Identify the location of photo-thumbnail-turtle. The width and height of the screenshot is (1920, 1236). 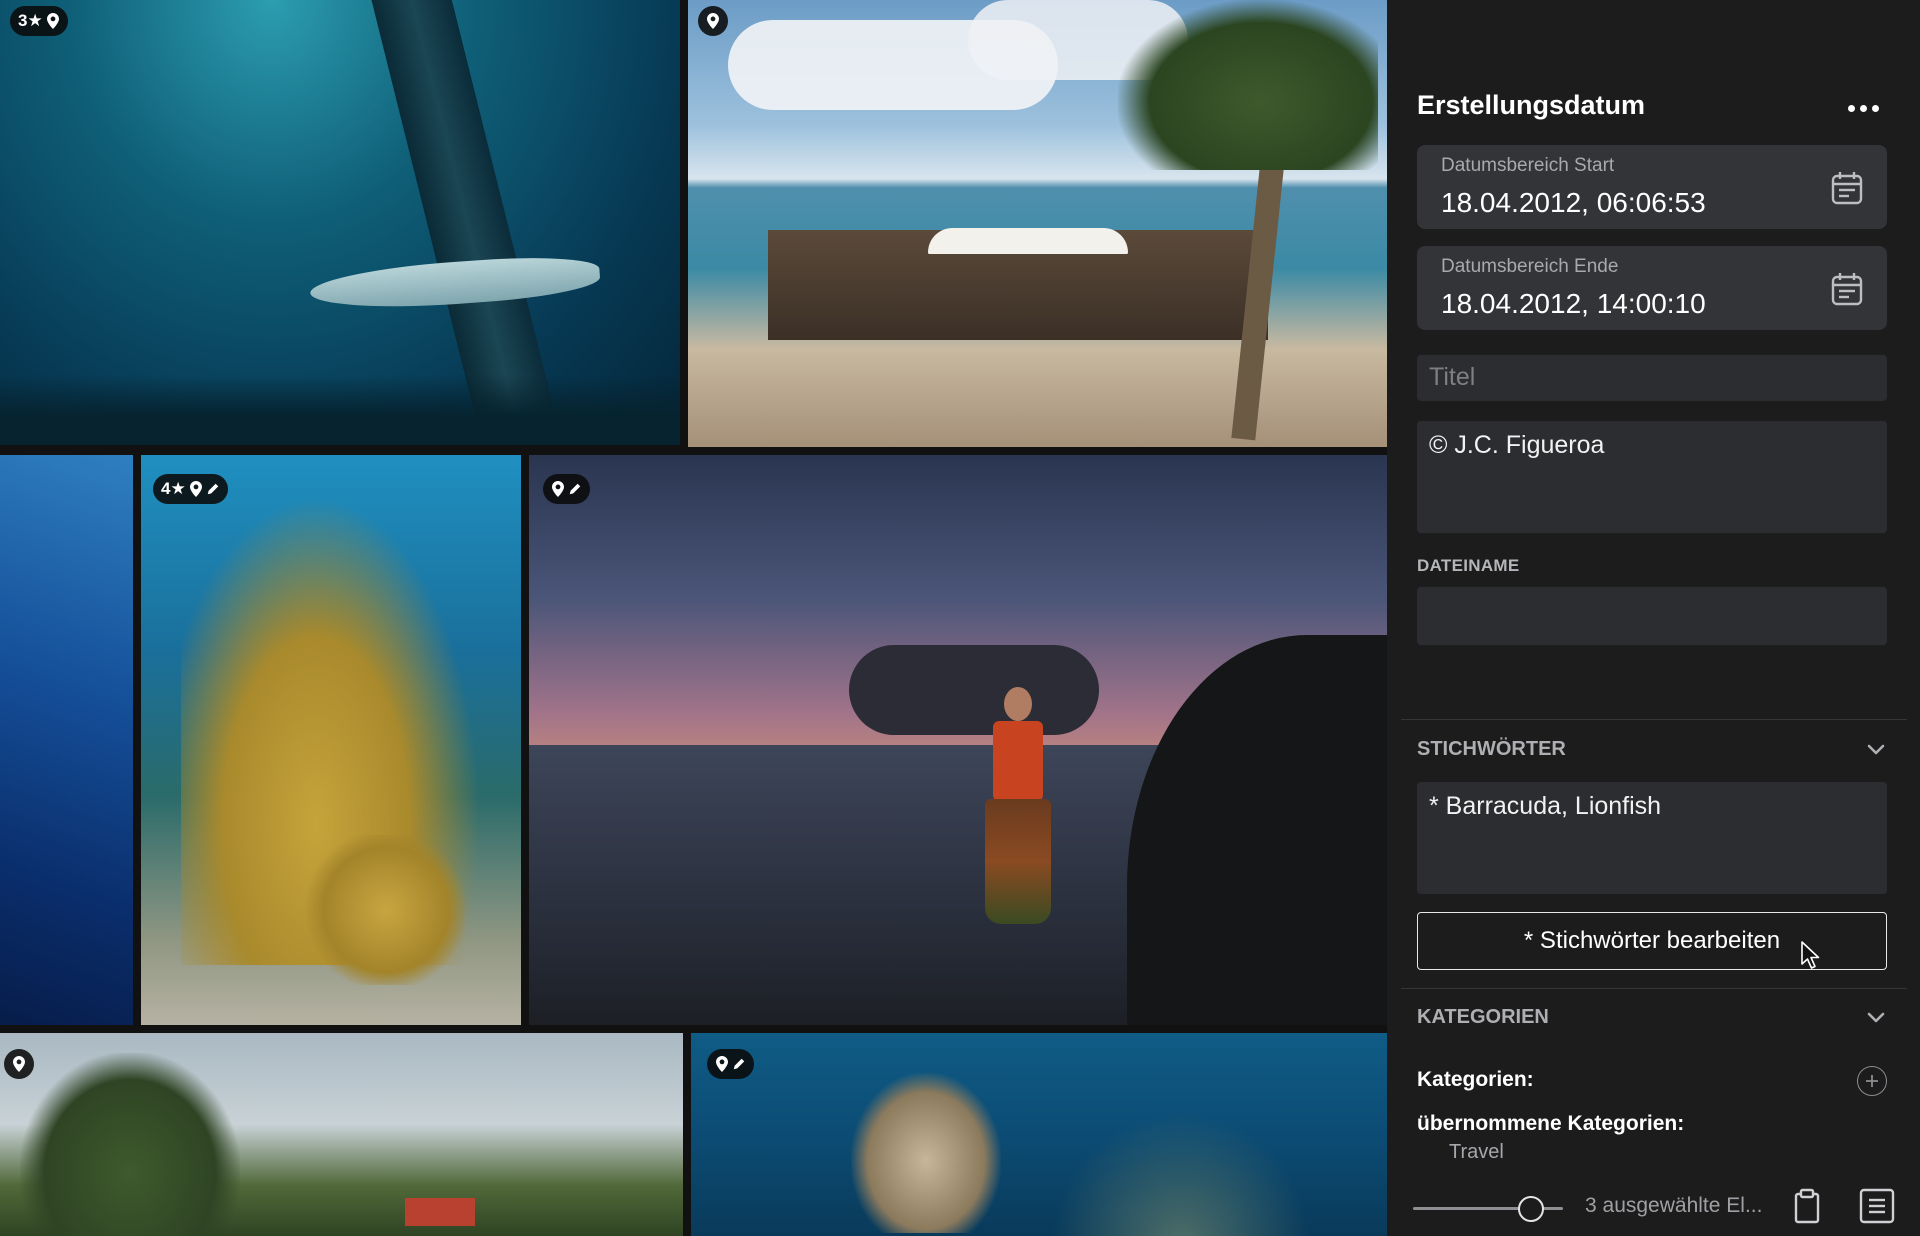
(1039, 1134).